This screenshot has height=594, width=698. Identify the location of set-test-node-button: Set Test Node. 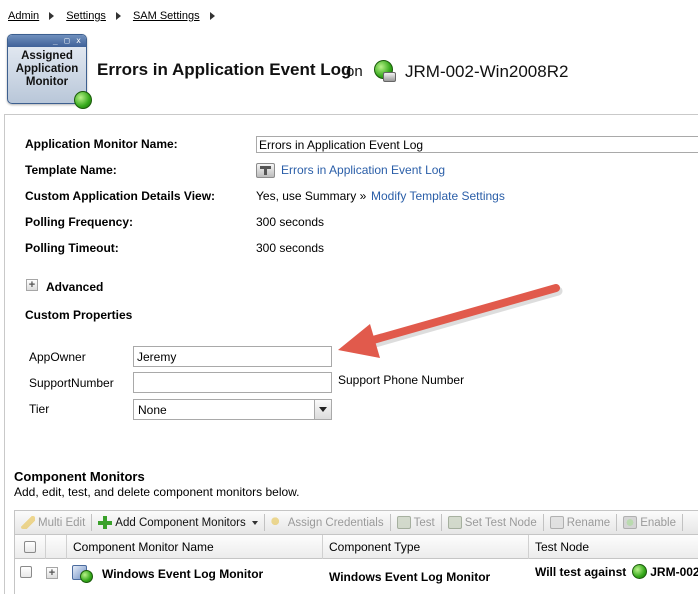
(492, 522).